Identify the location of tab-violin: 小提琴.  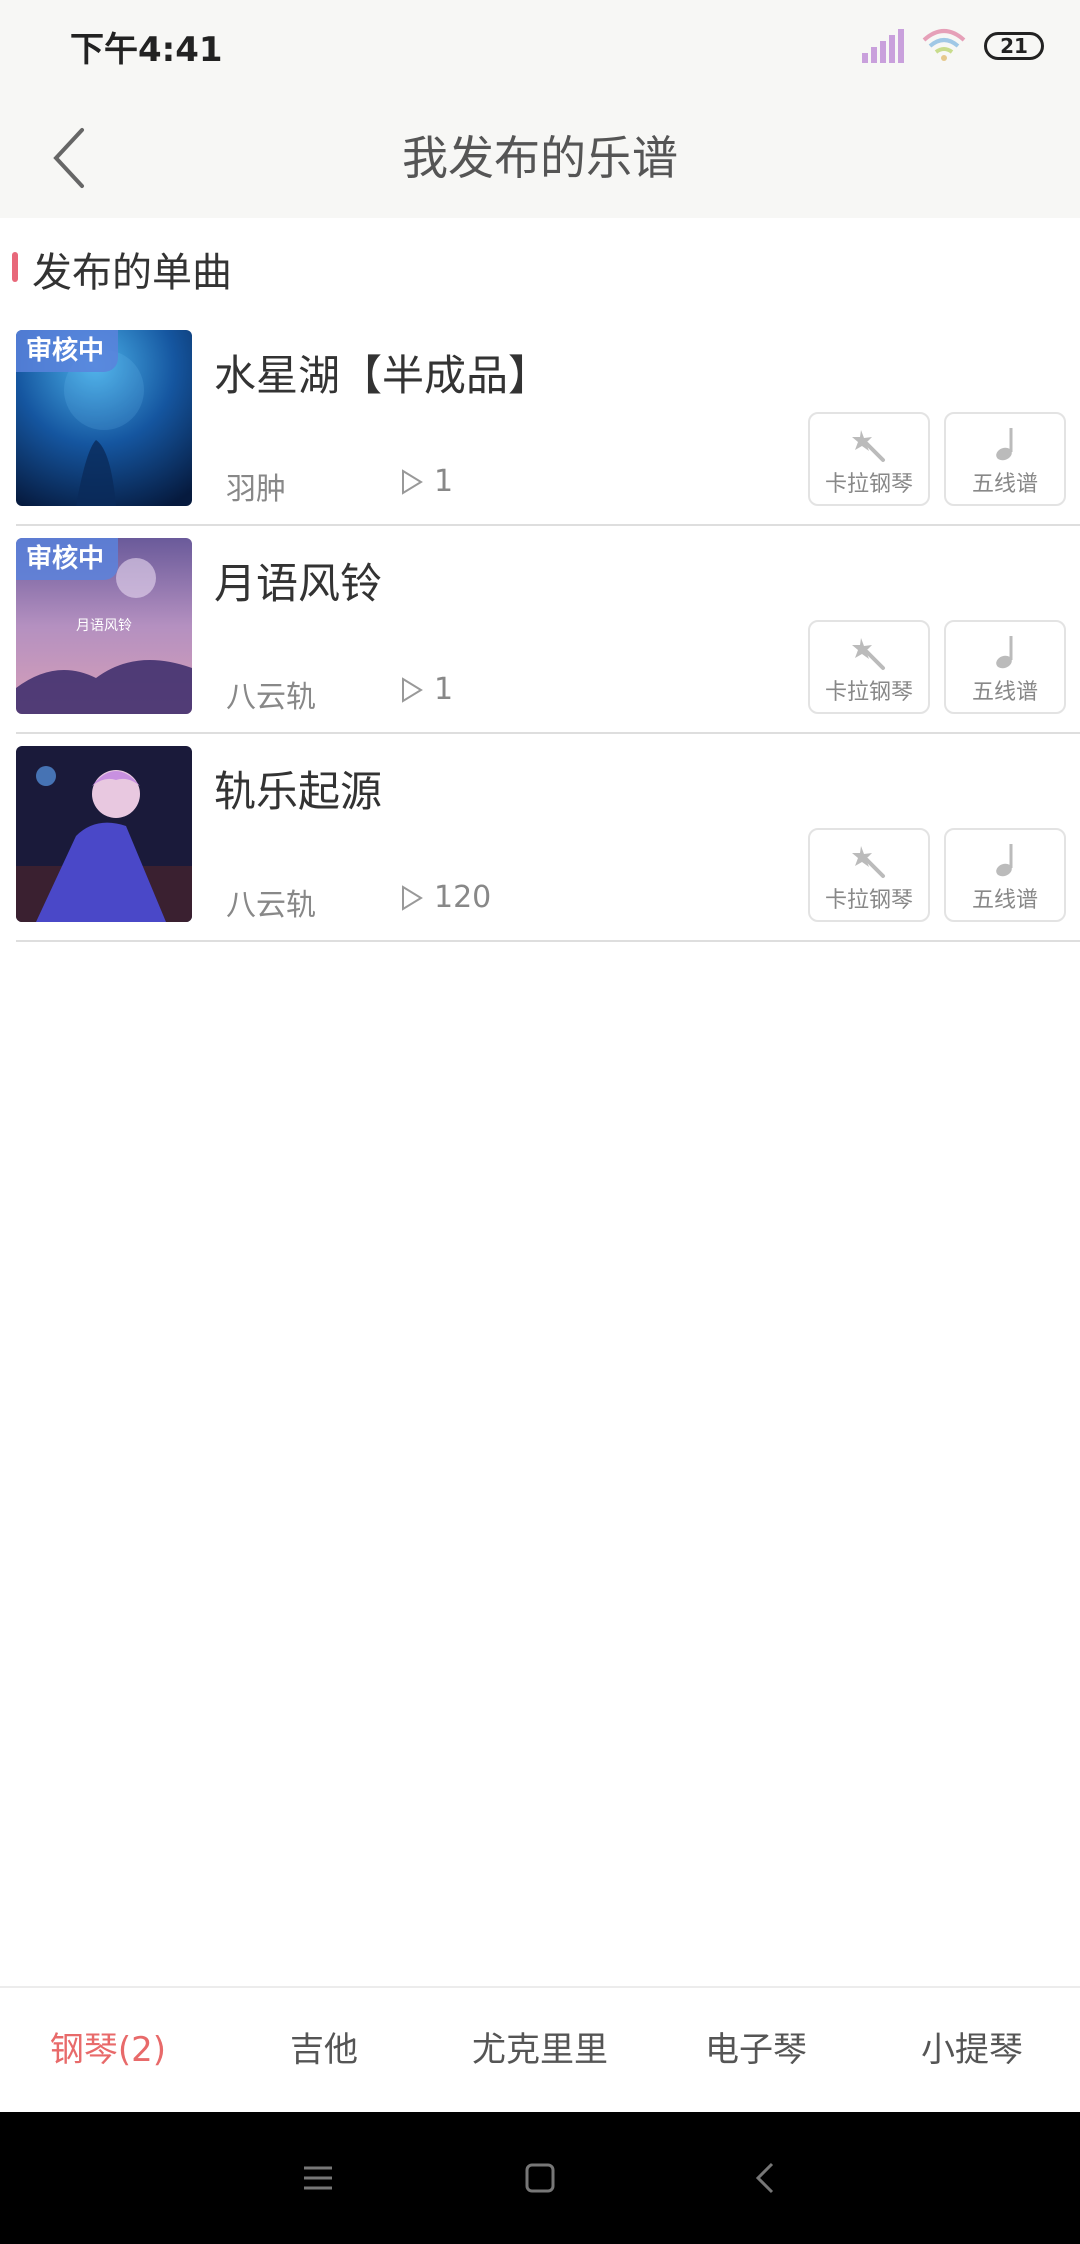
(972, 2050).